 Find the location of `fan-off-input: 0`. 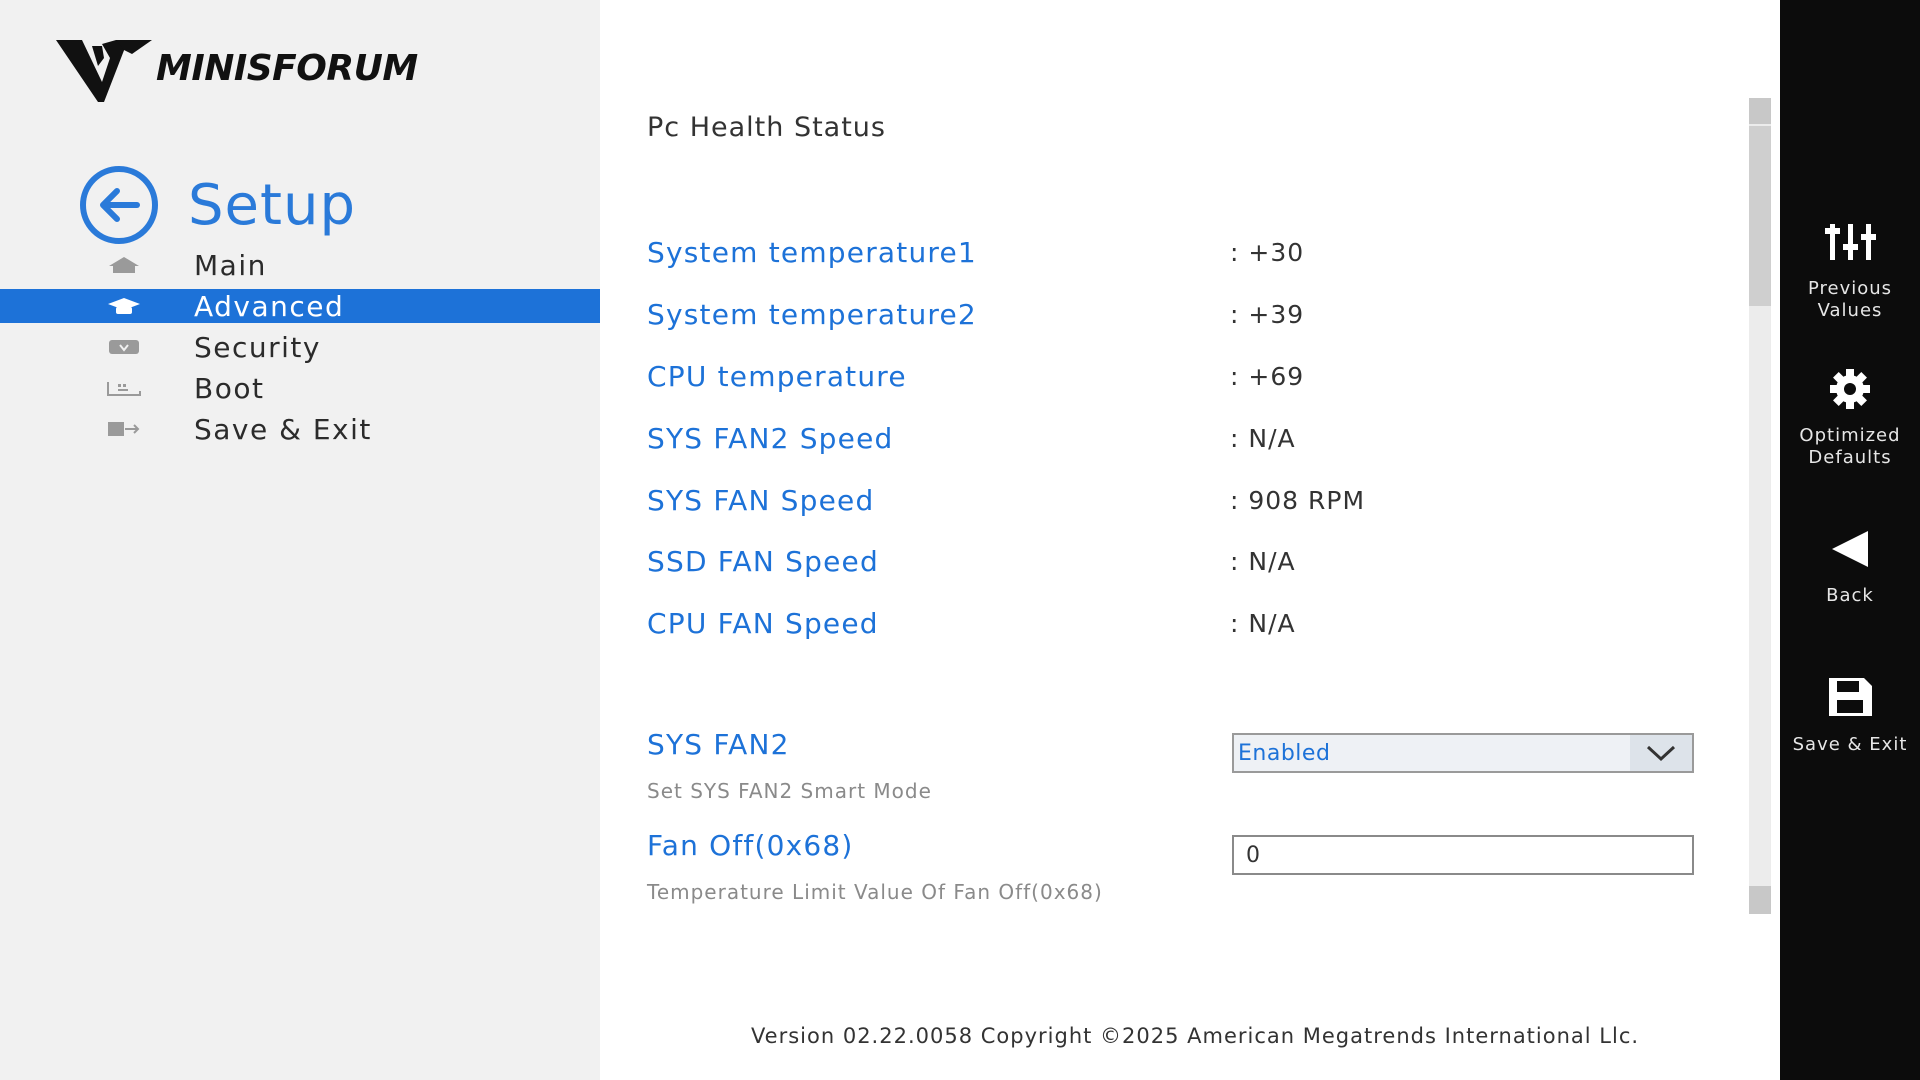

fan-off-input: 0 is located at coordinates (1463, 855).